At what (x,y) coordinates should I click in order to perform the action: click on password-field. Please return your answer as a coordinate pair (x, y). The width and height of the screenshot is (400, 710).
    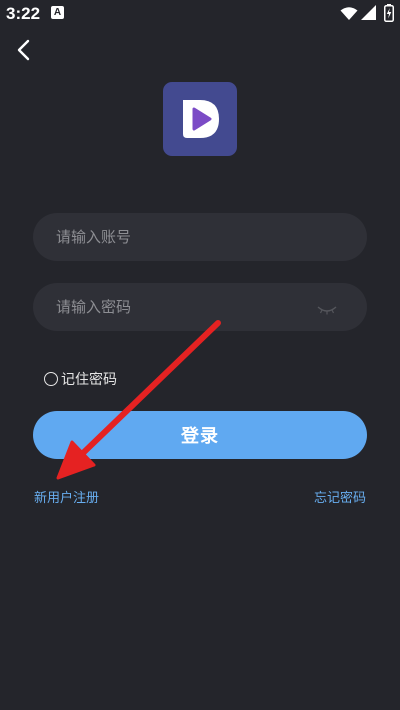
    Looking at the image, I should click on (200, 307).